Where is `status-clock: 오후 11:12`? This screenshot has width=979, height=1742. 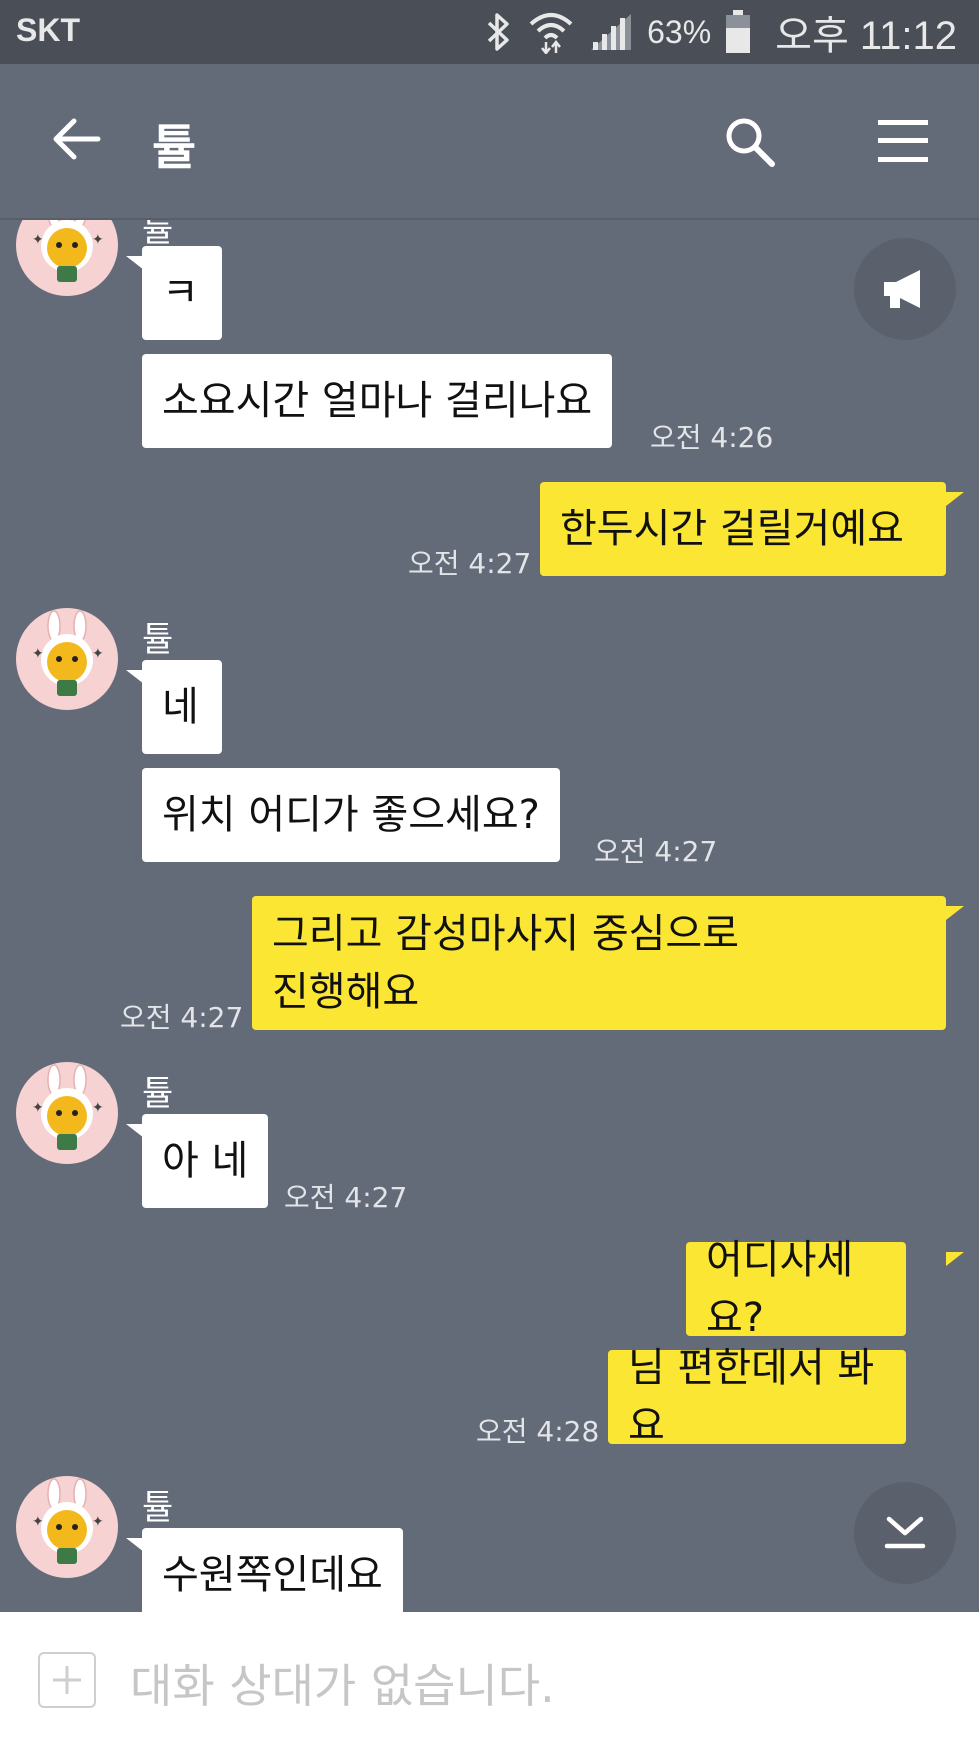 status-clock: 오후 11:12 is located at coordinates (866, 36).